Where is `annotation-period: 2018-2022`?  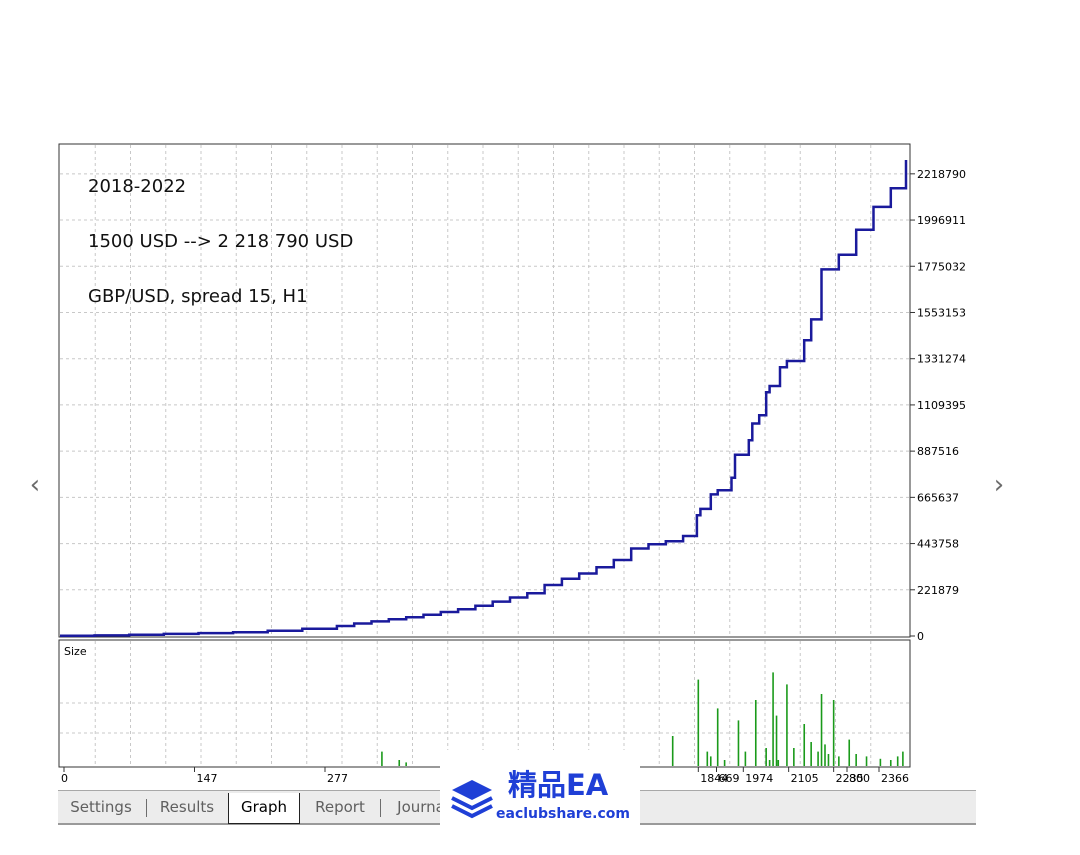
annotation-period: 2018-2022 is located at coordinates (137, 186).